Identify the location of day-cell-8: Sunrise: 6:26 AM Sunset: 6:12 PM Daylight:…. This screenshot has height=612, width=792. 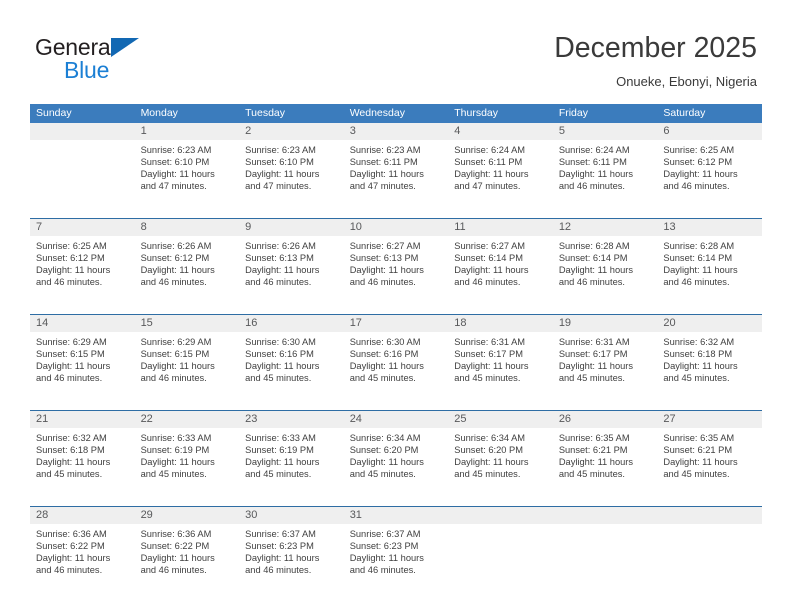
(187, 271).